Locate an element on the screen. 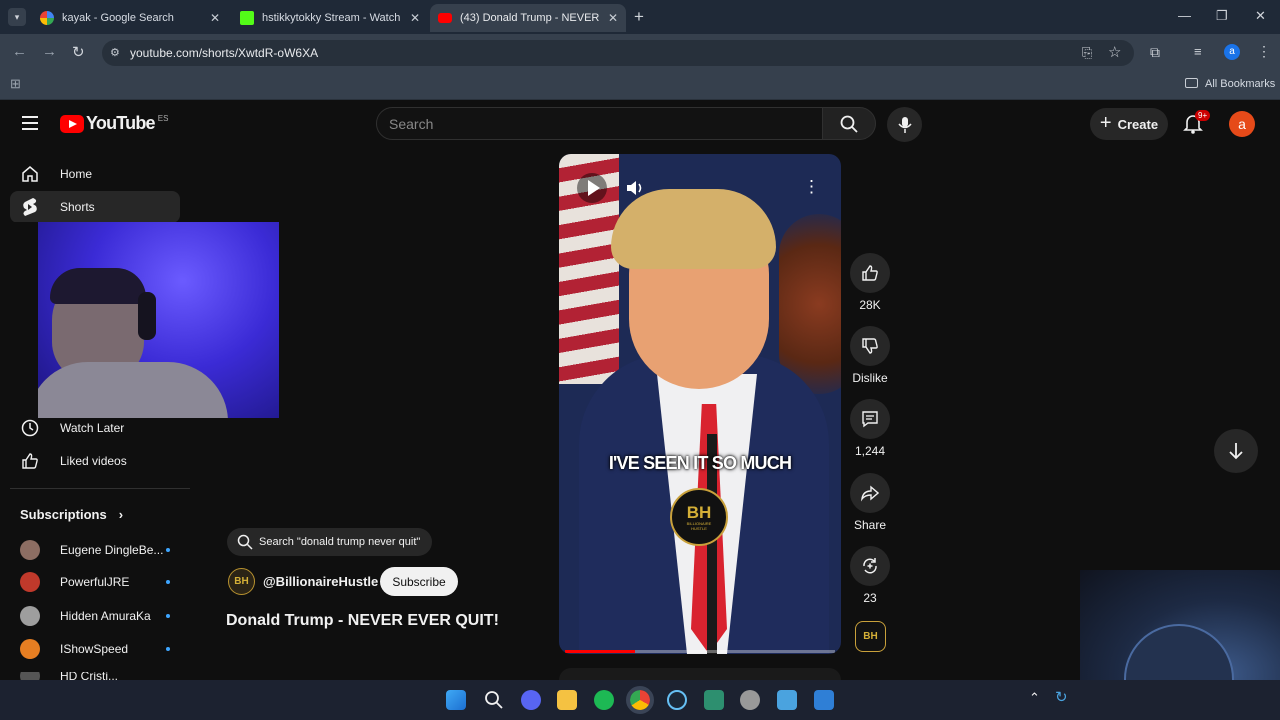 The image size is (1280, 720). subscription-item: IShowSpeed is located at coordinates (95, 649).